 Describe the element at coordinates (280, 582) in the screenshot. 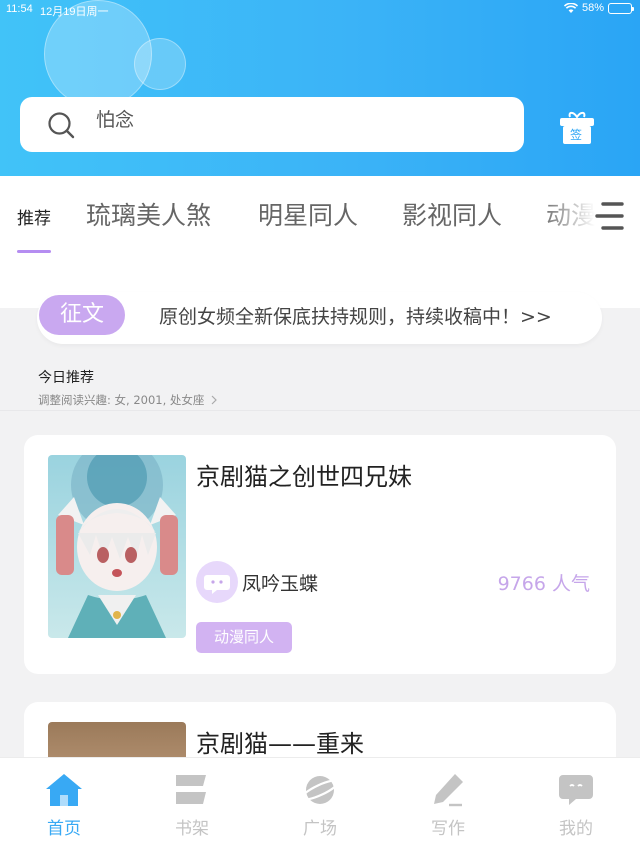

I see `author-name: 凤吟玉蝶` at that location.